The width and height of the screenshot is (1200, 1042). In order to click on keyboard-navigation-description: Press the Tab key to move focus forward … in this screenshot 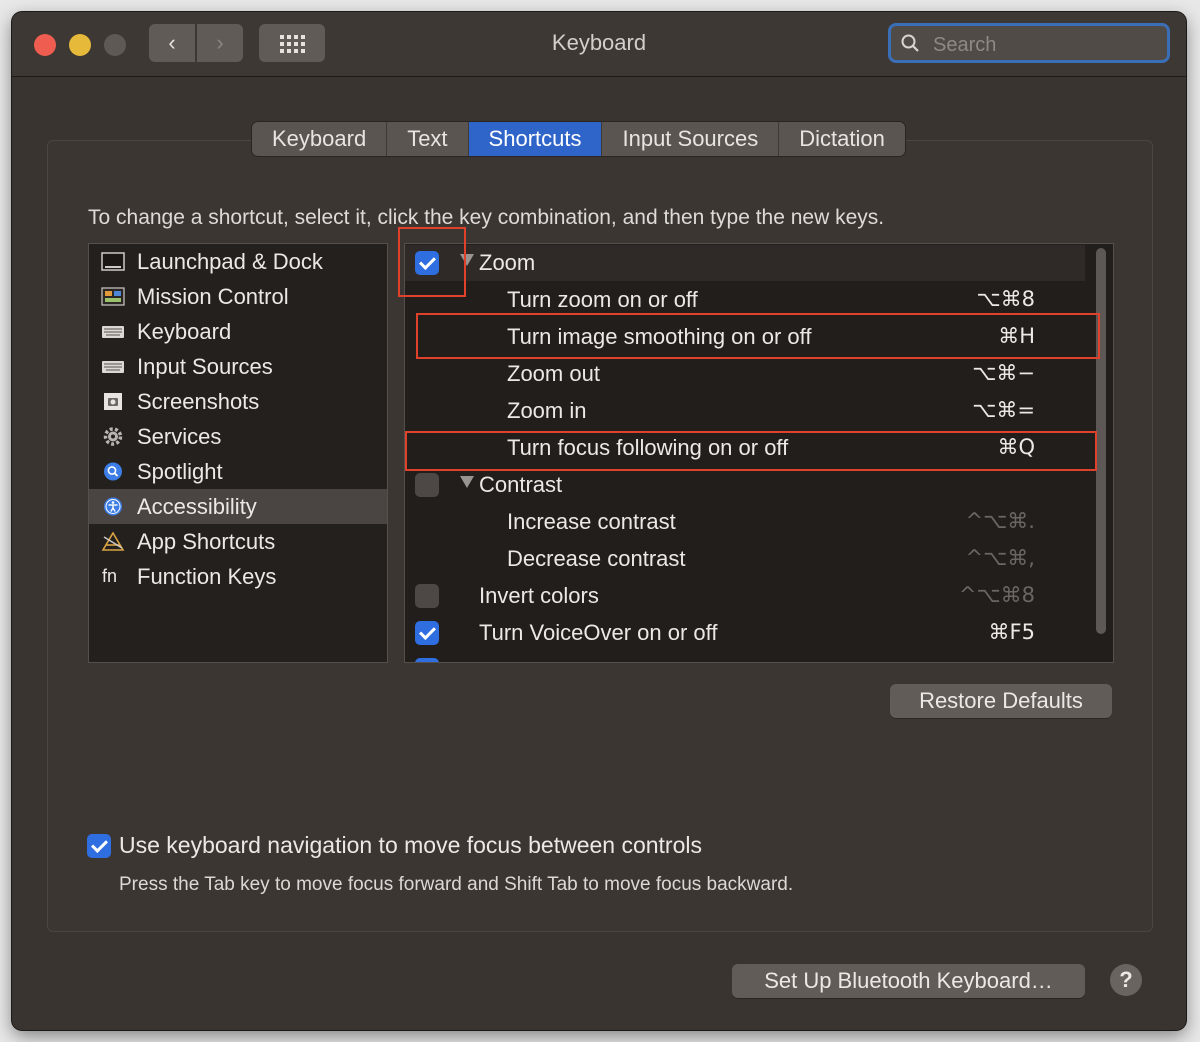, I will do `click(456, 884)`.